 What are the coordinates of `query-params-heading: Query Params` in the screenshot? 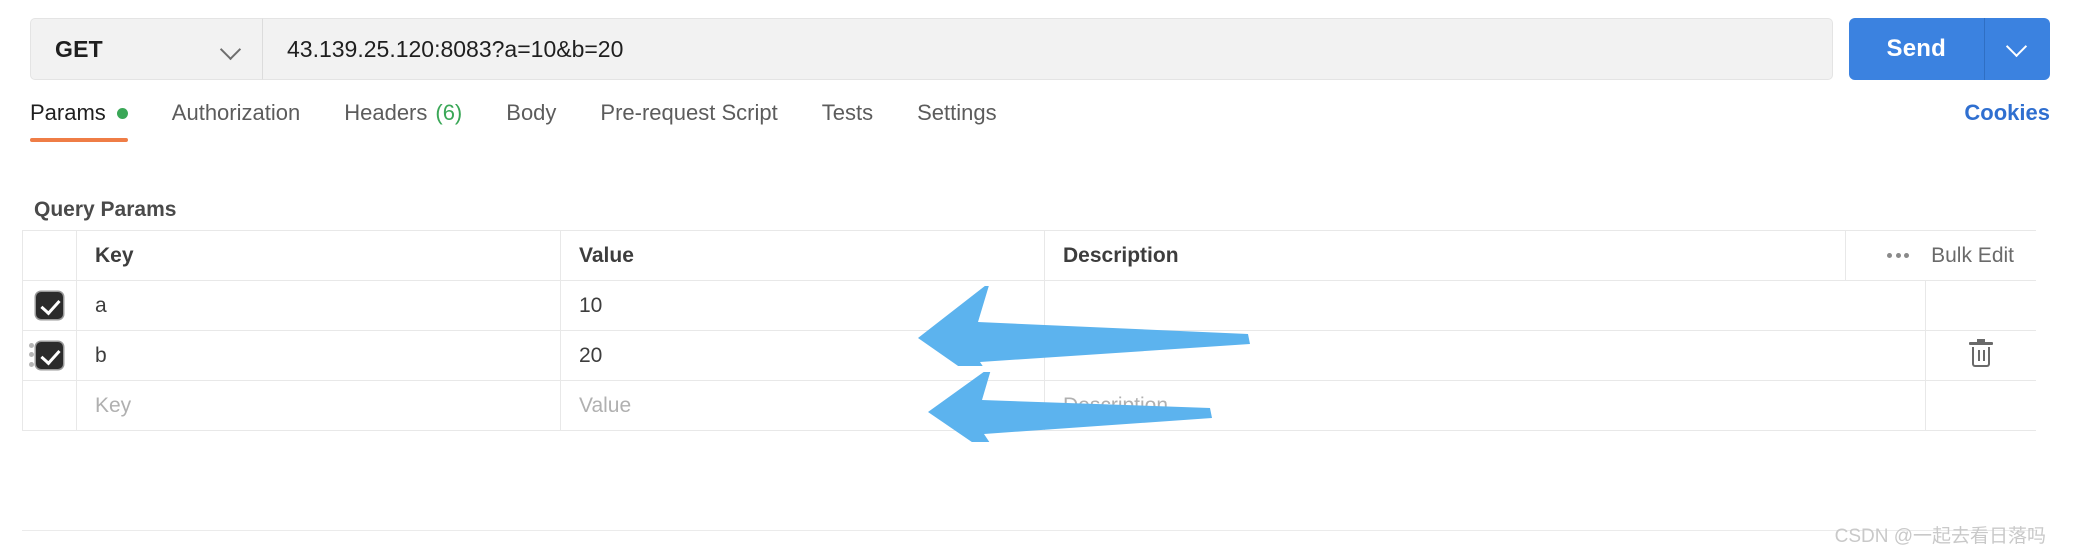 It's located at (105, 209).